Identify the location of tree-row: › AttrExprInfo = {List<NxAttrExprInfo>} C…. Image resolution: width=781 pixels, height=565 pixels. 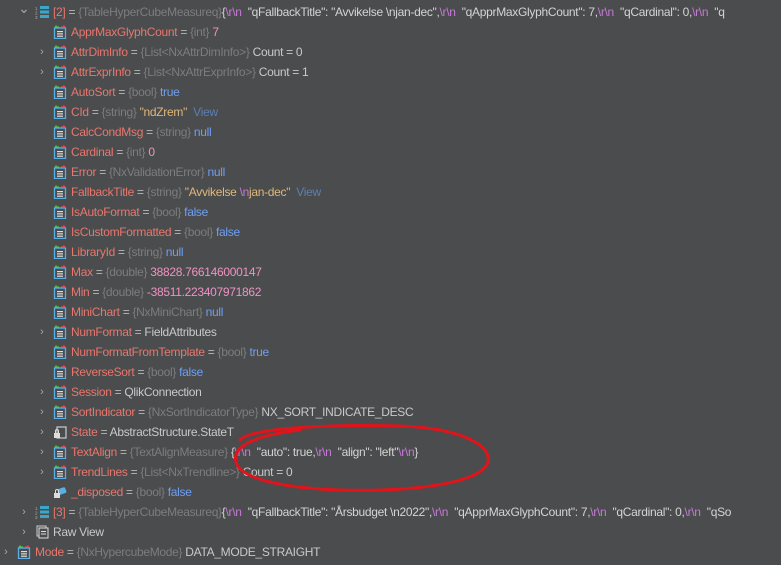
(390, 72).